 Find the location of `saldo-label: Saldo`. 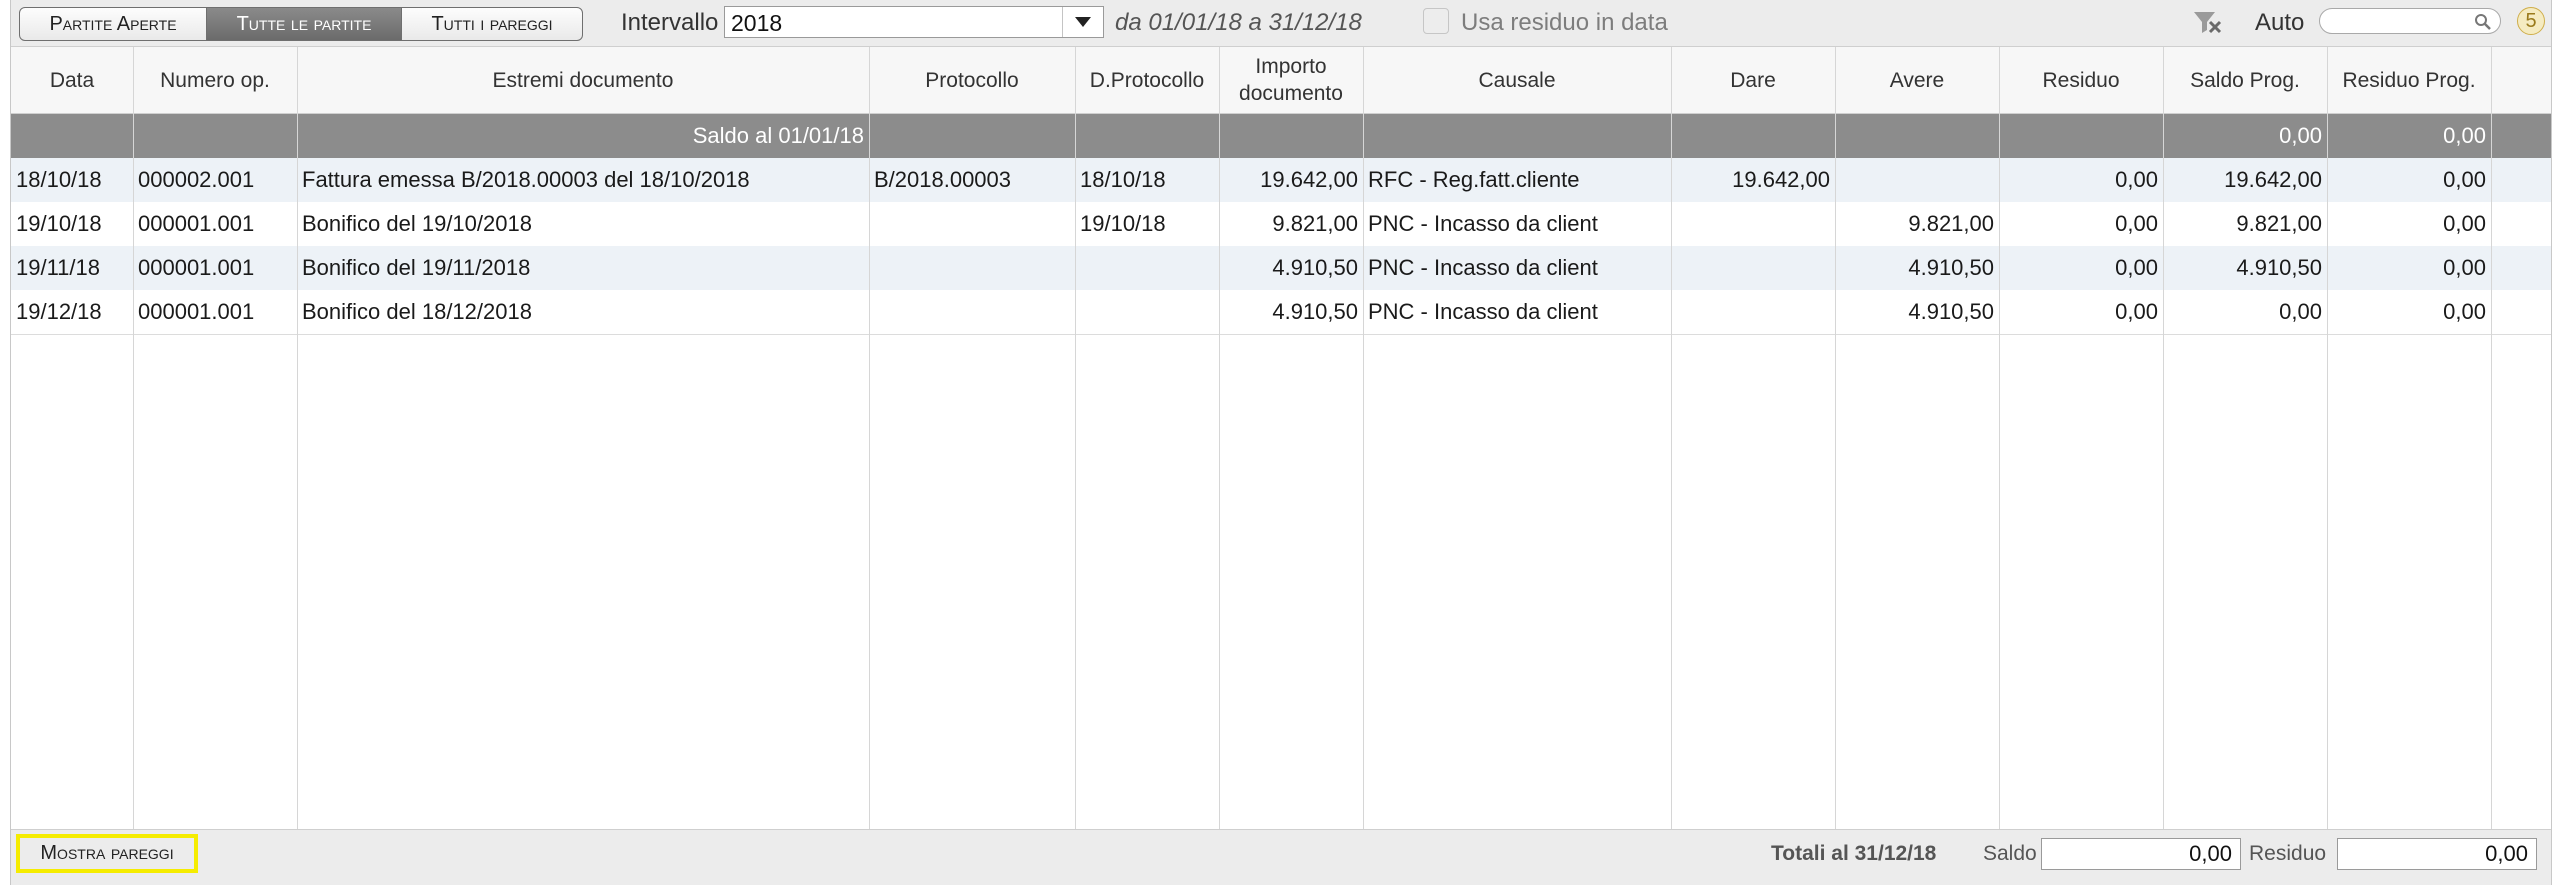

saldo-label: Saldo is located at coordinates (2010, 853).